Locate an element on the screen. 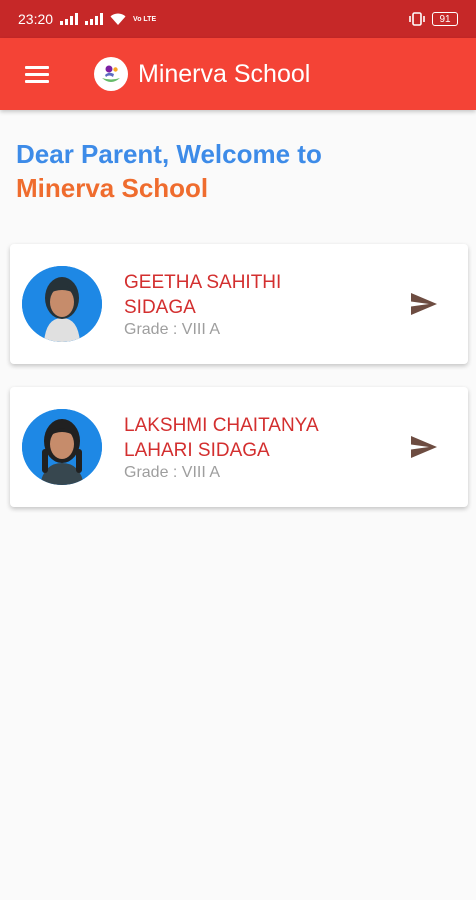 The image size is (476, 900). status-left: 23:20 Vo LTE is located at coordinates (87, 19).